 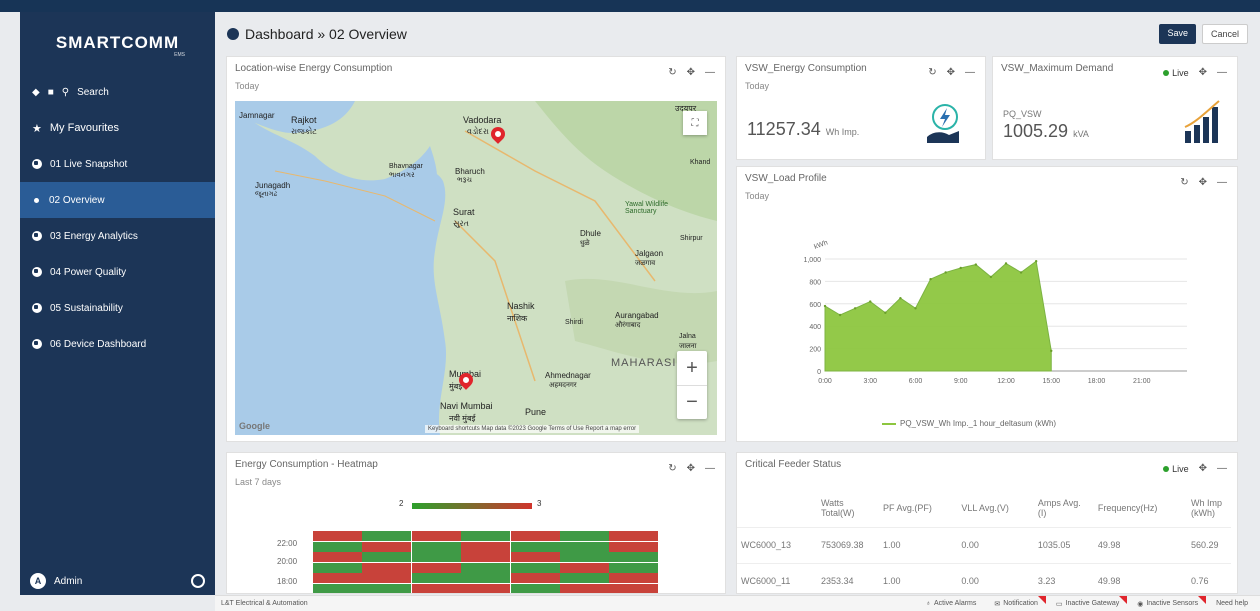 I want to click on user-name: Admin, so click(x=68, y=581).